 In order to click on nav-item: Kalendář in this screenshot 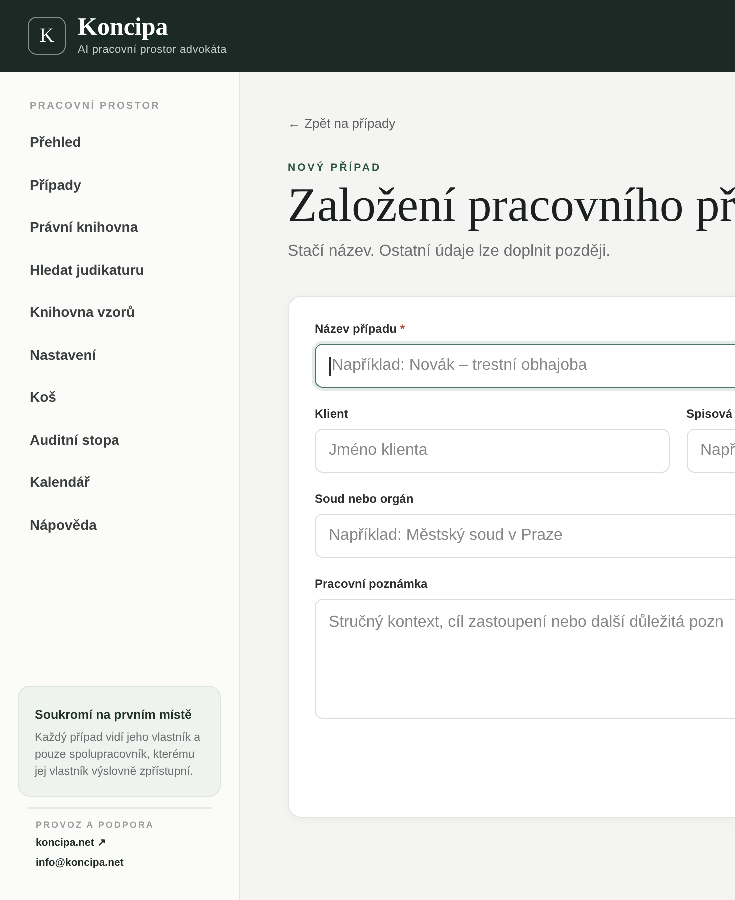, I will do `click(60, 482)`.